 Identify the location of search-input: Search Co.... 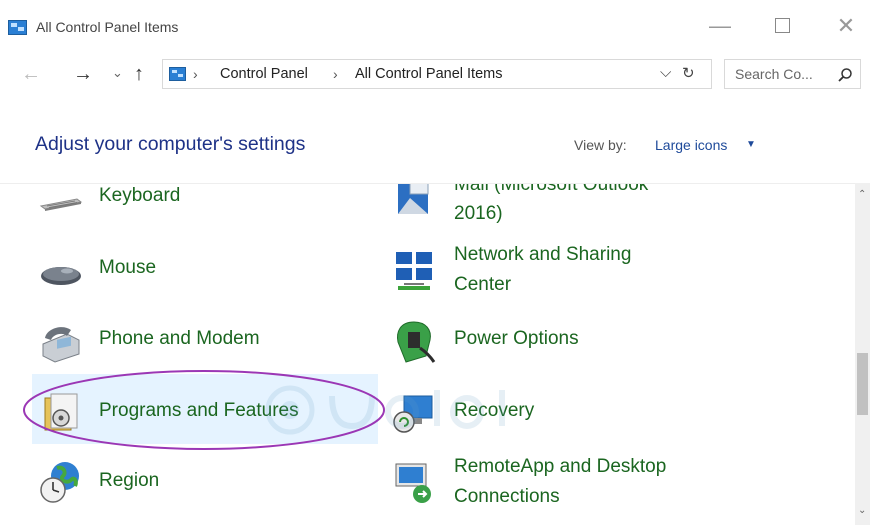
(792, 74).